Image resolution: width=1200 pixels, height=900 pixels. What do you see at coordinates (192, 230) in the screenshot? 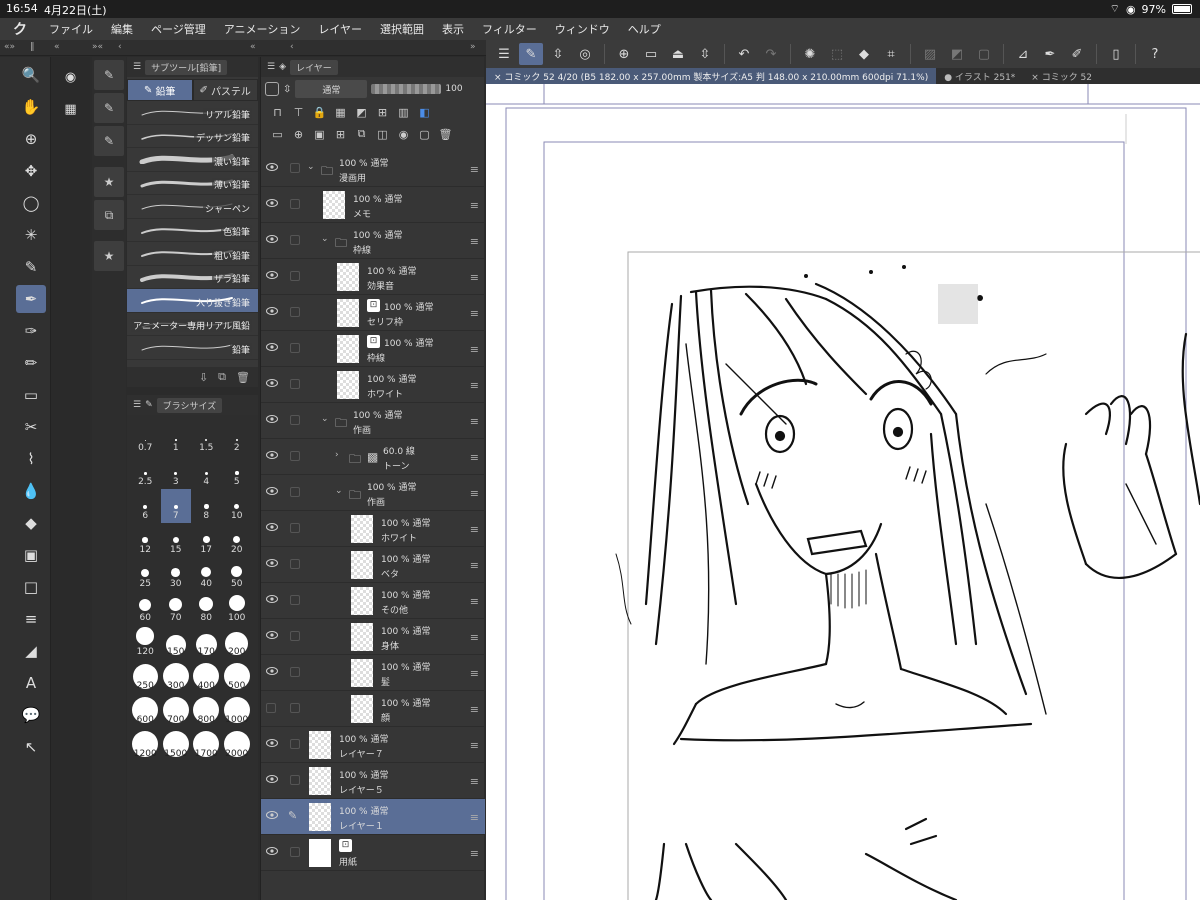
I see `brush-item: 色鉛筆` at bounding box center [192, 230].